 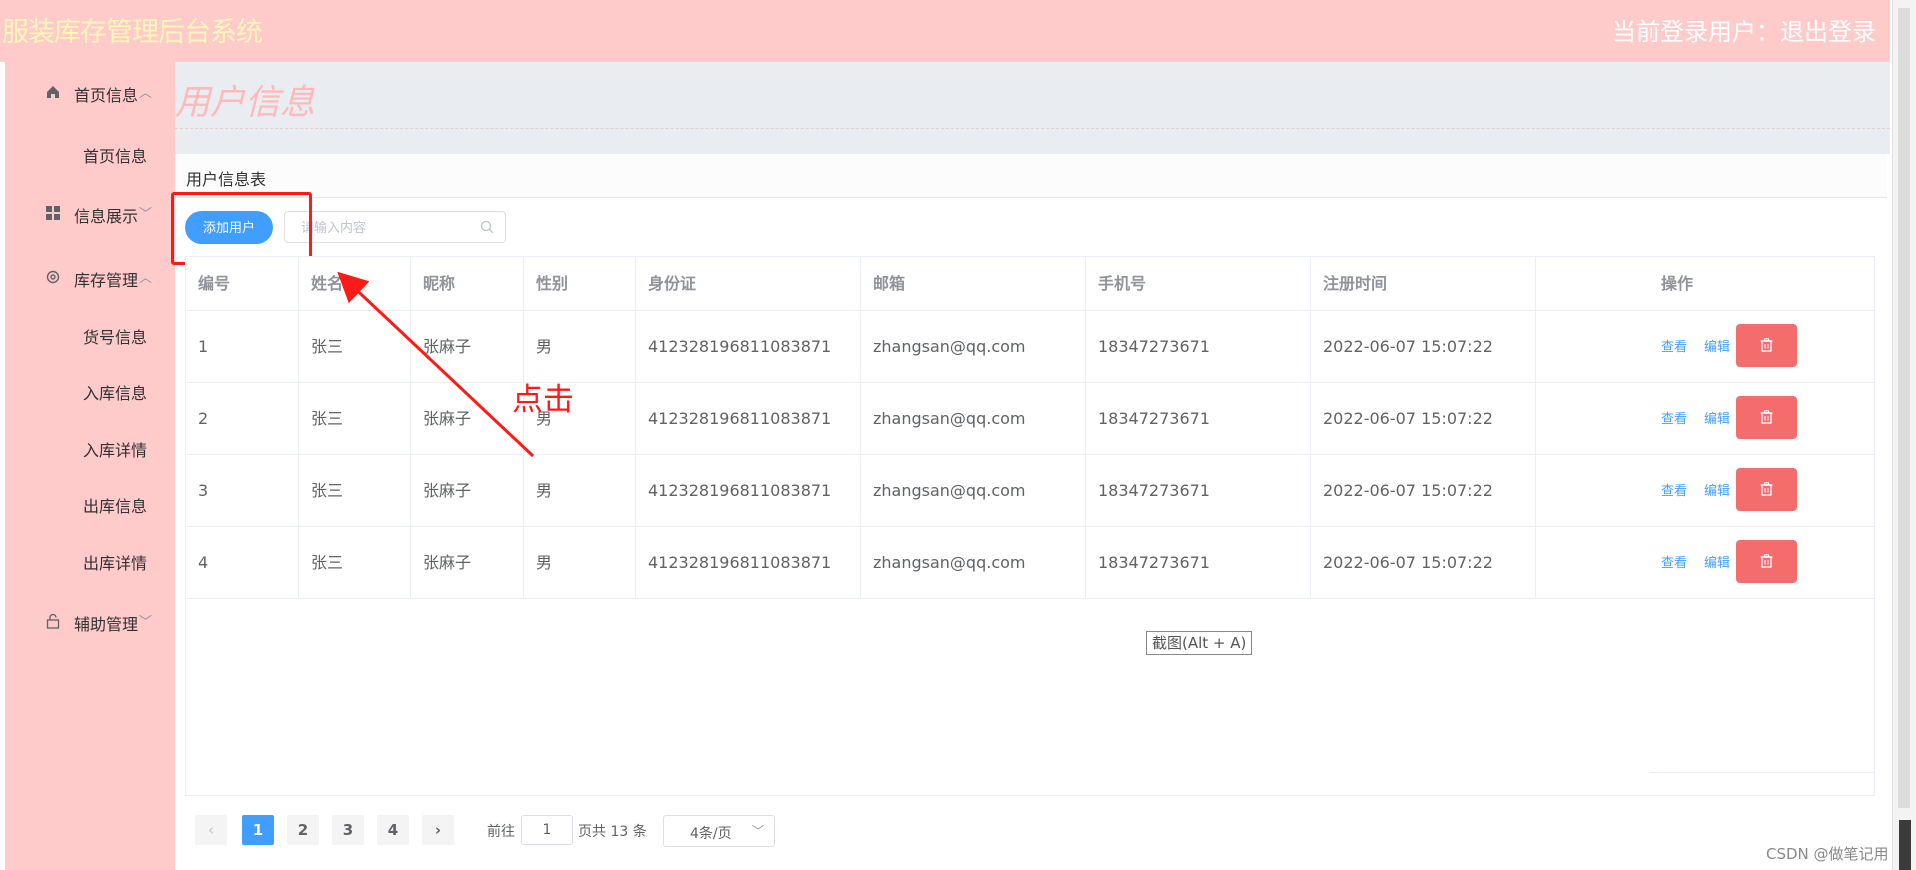 What do you see at coordinates (393, 830) in the screenshot?
I see `page-button-4: 4` at bounding box center [393, 830].